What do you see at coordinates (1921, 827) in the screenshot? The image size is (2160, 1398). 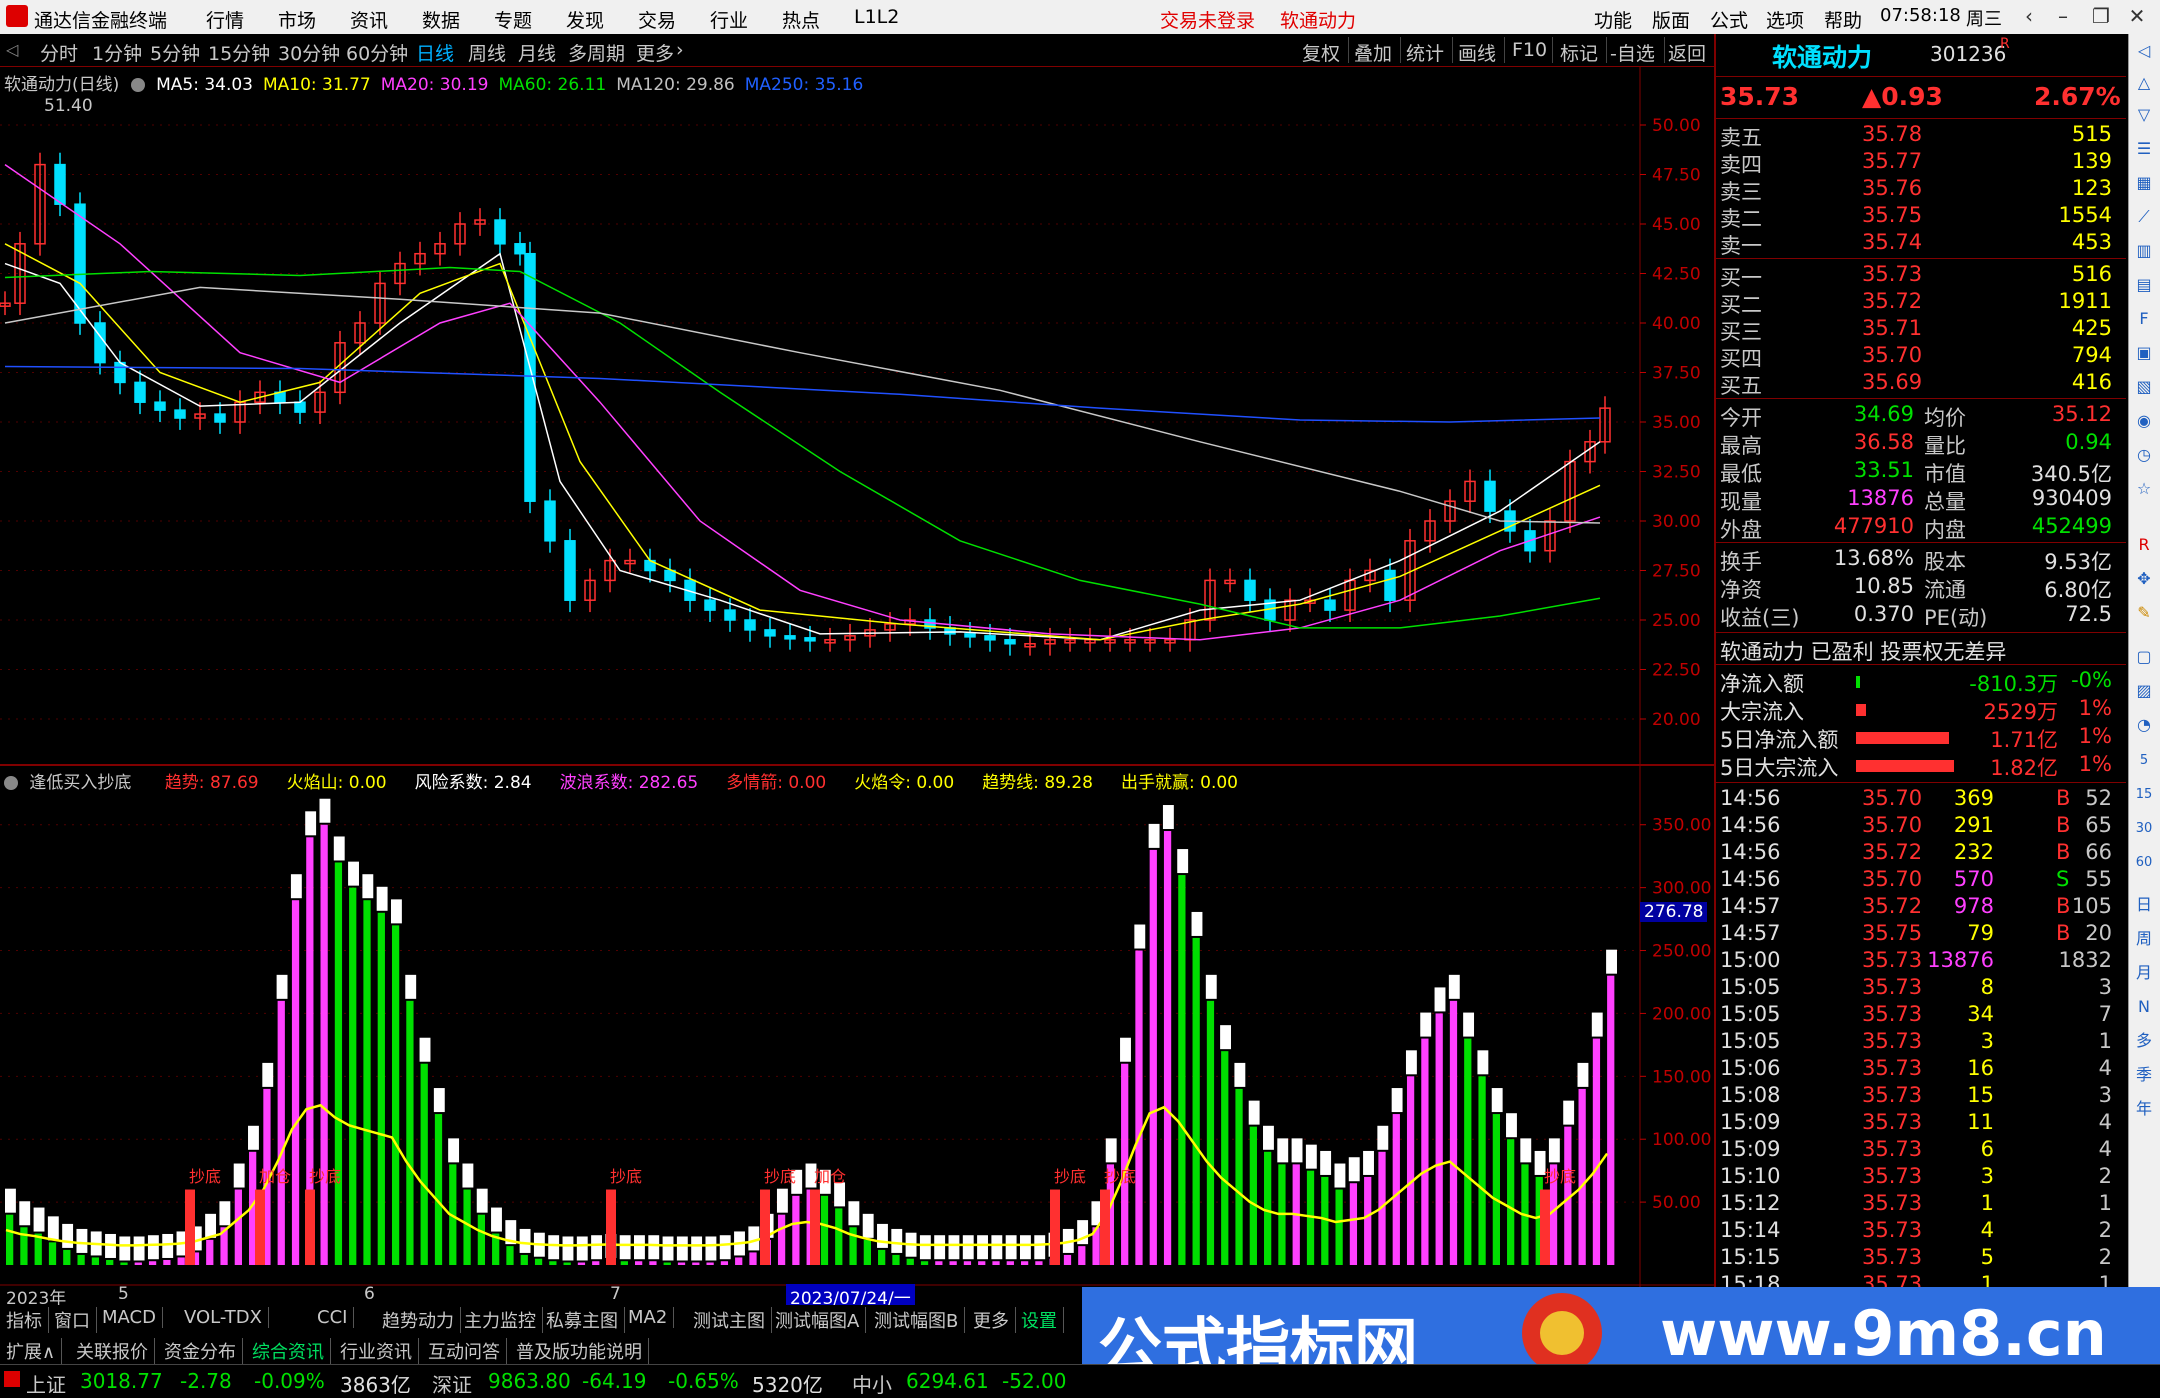 I see `tick-row: 14:56 35.70 291 B 65` at bounding box center [1921, 827].